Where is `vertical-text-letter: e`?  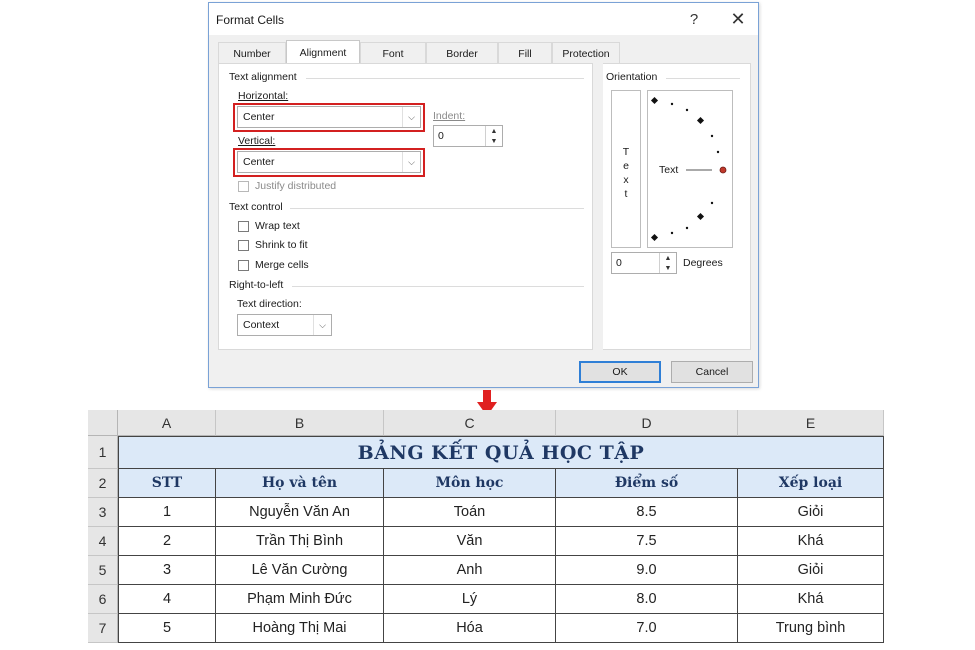 vertical-text-letter: e is located at coordinates (626, 166).